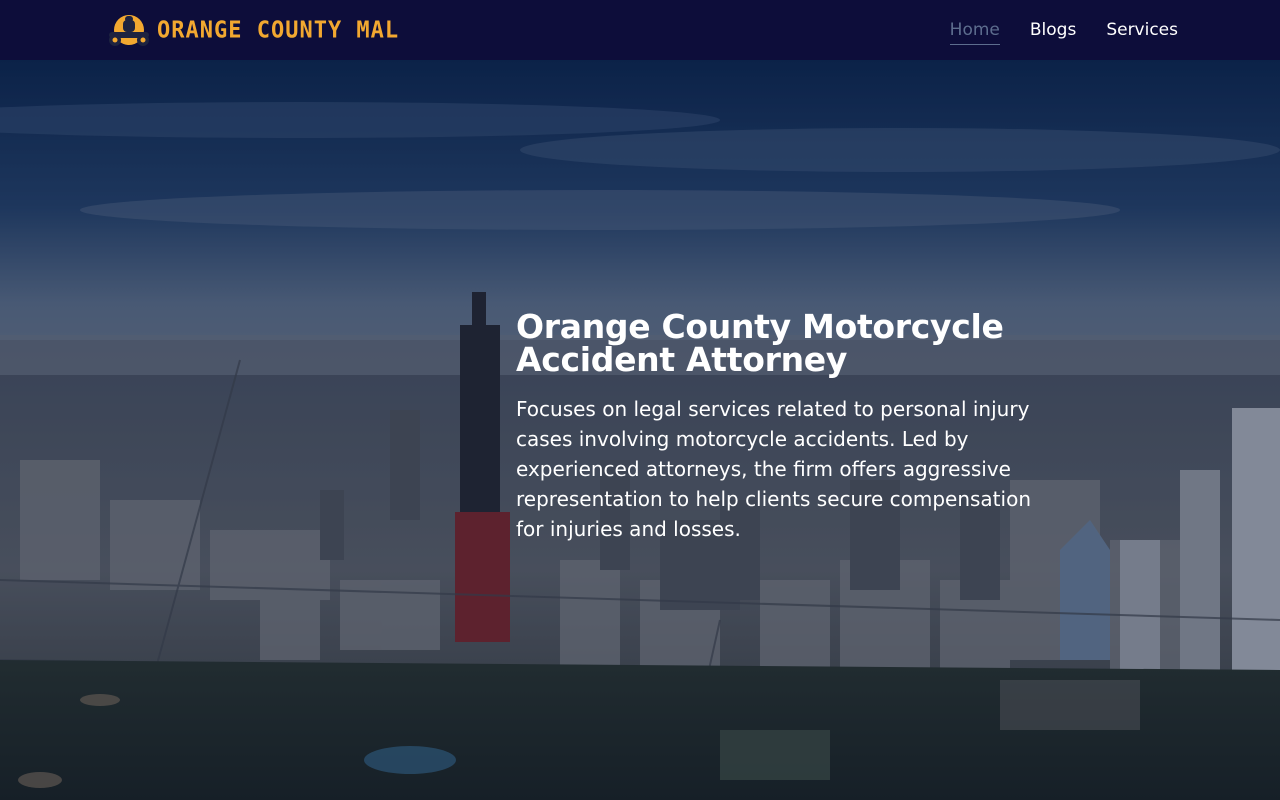 This screenshot has width=1280, height=800. I want to click on navbar: ORANGE COUNTY MAL Home Blogs Services, so click(640, 30).